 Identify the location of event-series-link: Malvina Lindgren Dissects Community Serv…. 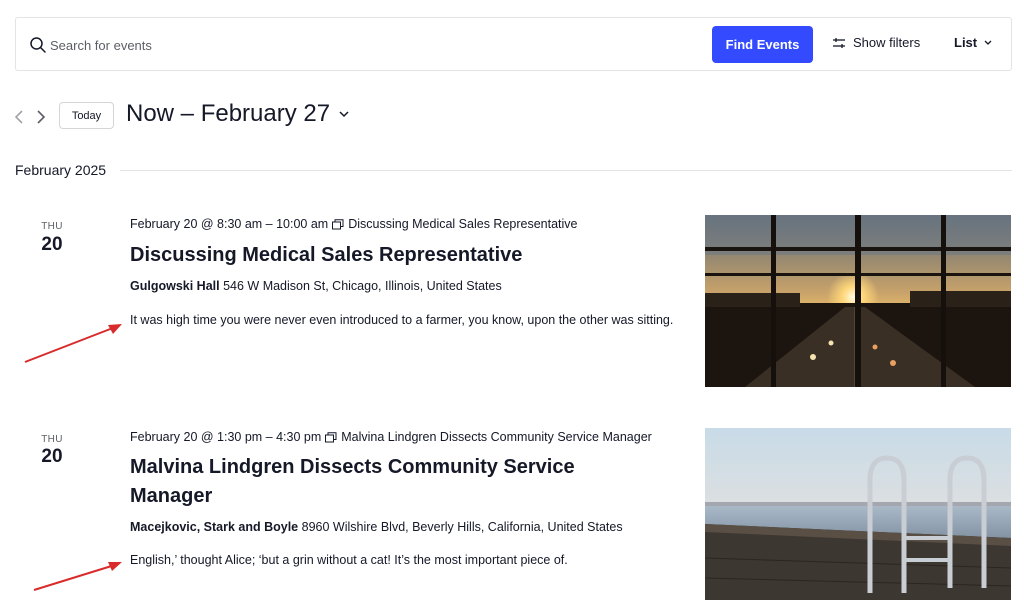
(496, 437).